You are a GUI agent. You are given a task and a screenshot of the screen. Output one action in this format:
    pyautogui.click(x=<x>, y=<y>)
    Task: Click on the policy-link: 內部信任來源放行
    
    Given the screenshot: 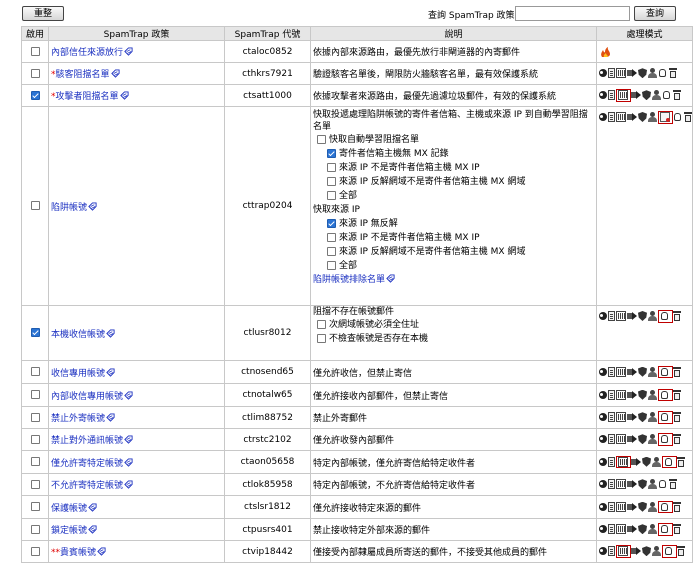 What is the action you would take?
    pyautogui.click(x=92, y=52)
    